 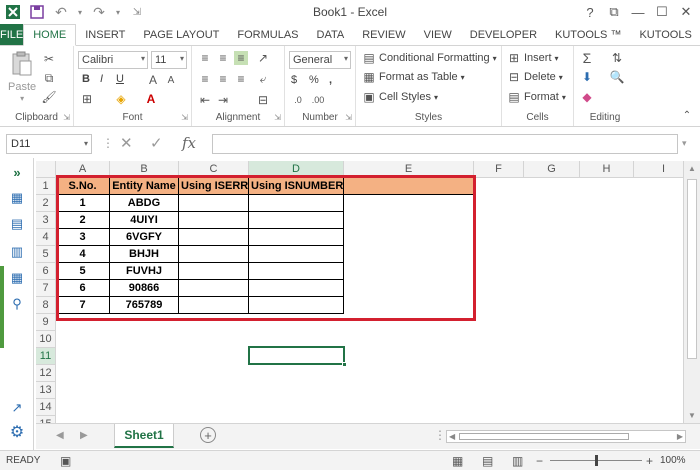 What do you see at coordinates (452, 436) in the screenshot?
I see `scroll-left-icon: ◀` at bounding box center [452, 436].